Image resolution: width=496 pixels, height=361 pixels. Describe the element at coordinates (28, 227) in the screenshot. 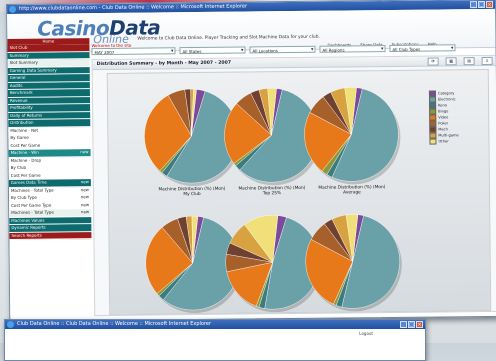

I see `sidebar-item-label: Dynamic Reports` at that location.